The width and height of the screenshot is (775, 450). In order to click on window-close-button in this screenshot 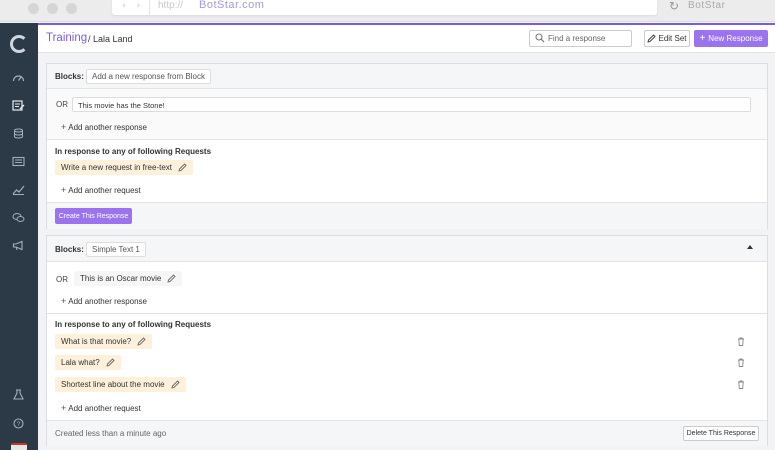, I will do `click(33, 8)`.